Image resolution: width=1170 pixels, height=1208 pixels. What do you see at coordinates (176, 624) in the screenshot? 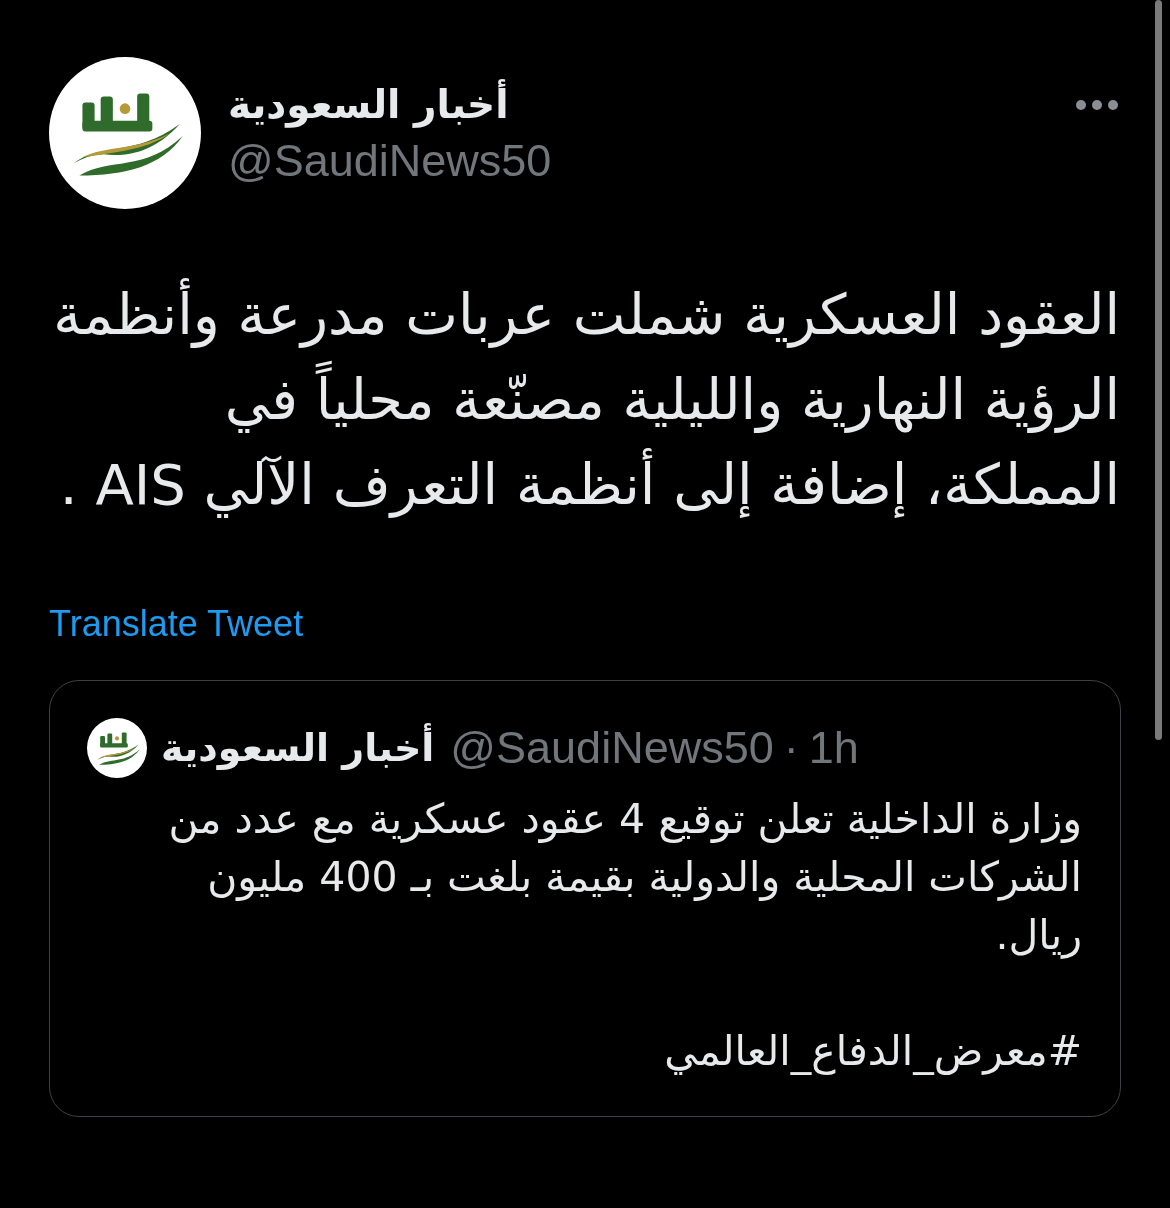
I see `translate-link: Translate Tweet` at bounding box center [176, 624].